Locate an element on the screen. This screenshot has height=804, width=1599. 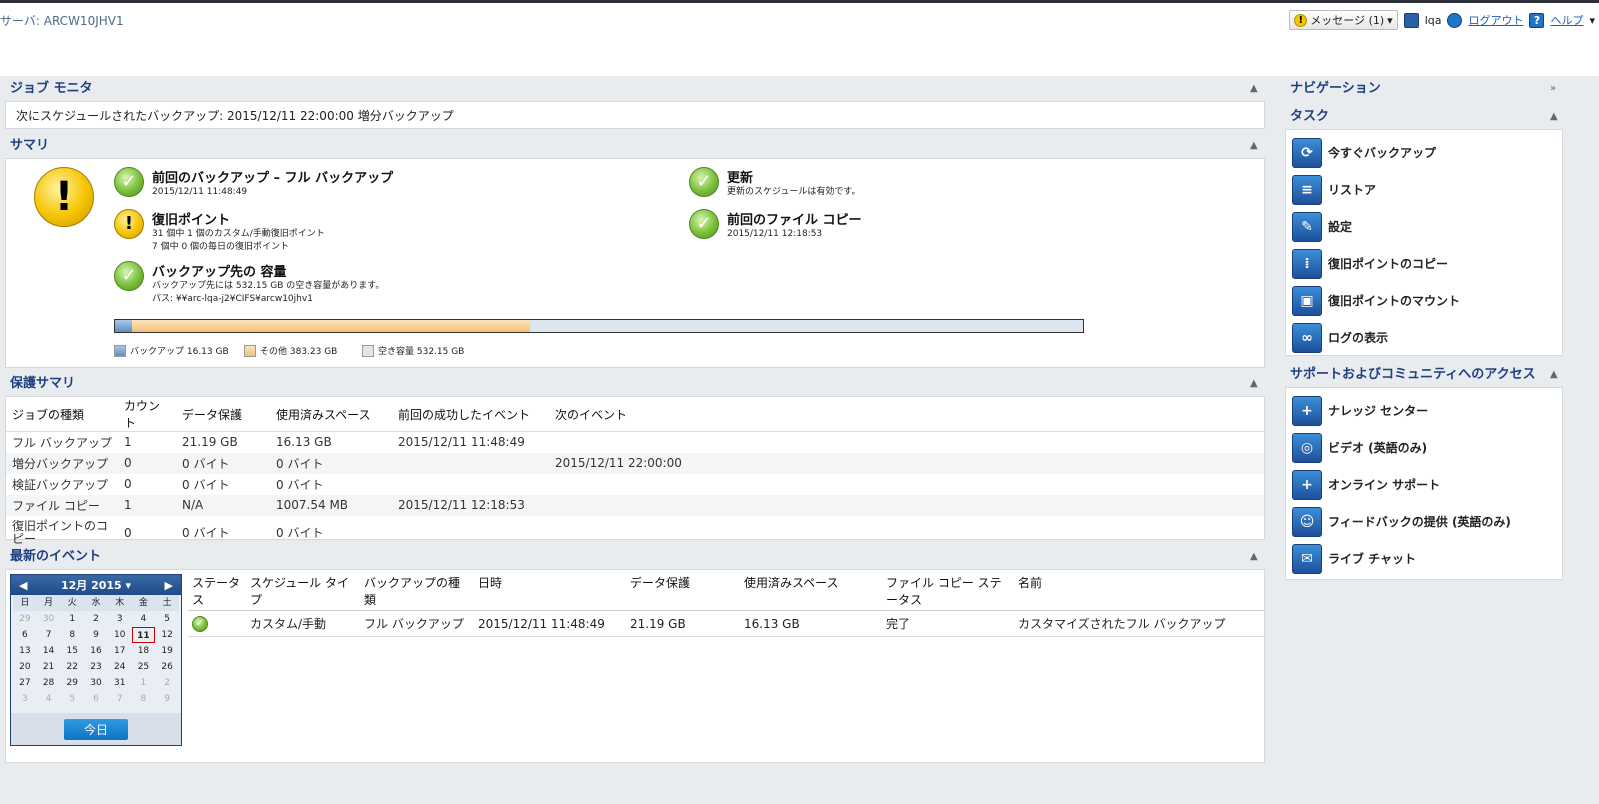
calendar-day: 11 is located at coordinates (143, 635).